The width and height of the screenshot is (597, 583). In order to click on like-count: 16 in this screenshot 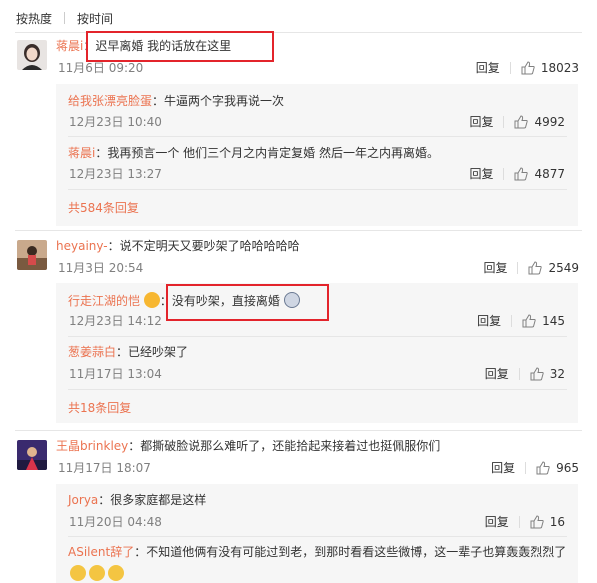, I will do `click(557, 522)`.